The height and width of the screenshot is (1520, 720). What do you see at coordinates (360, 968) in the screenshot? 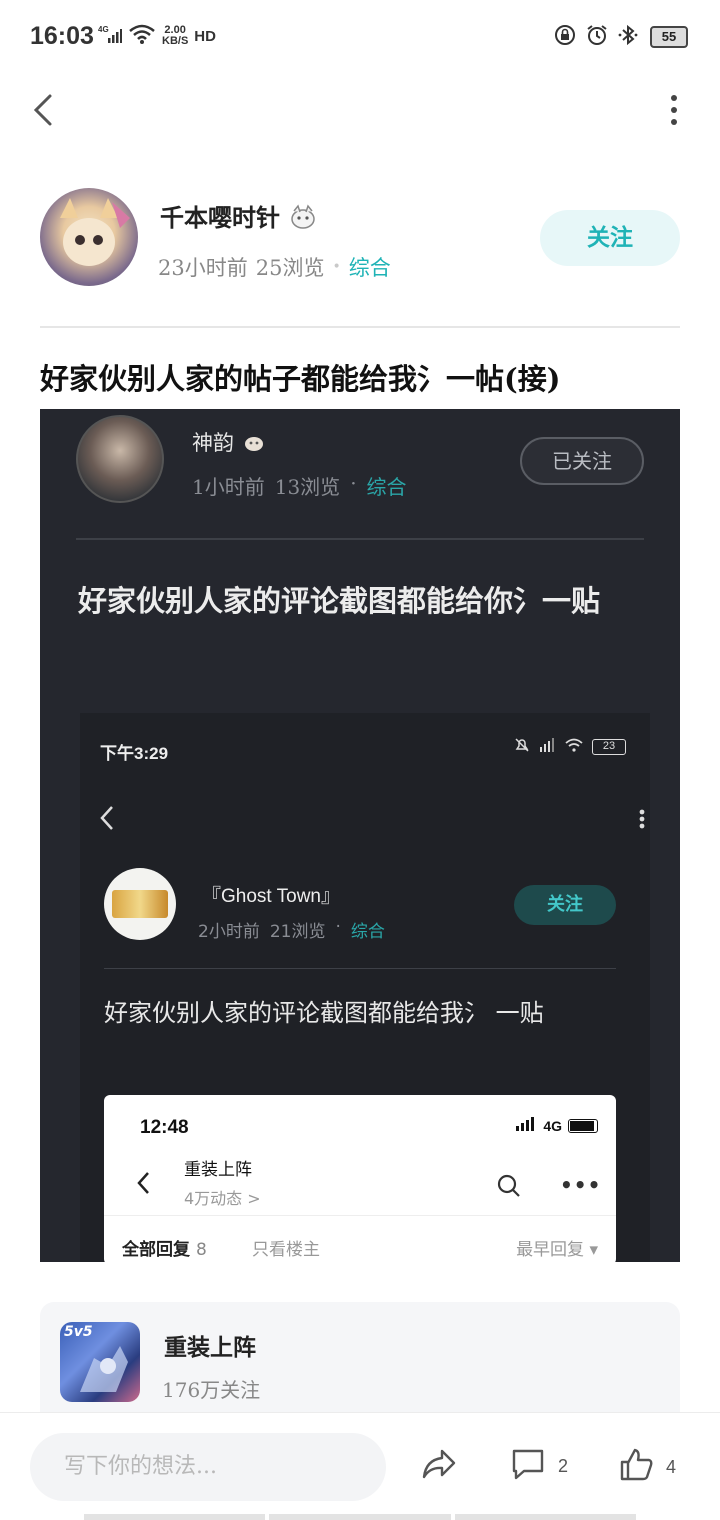
I see `nested-divider` at bounding box center [360, 968].